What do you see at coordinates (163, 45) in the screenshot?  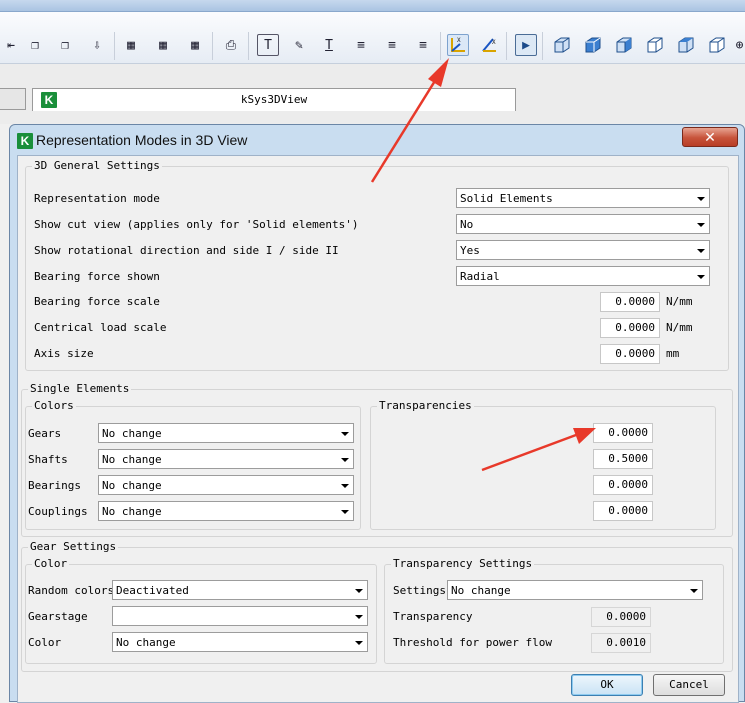 I see `table-add-icon: ▦` at bounding box center [163, 45].